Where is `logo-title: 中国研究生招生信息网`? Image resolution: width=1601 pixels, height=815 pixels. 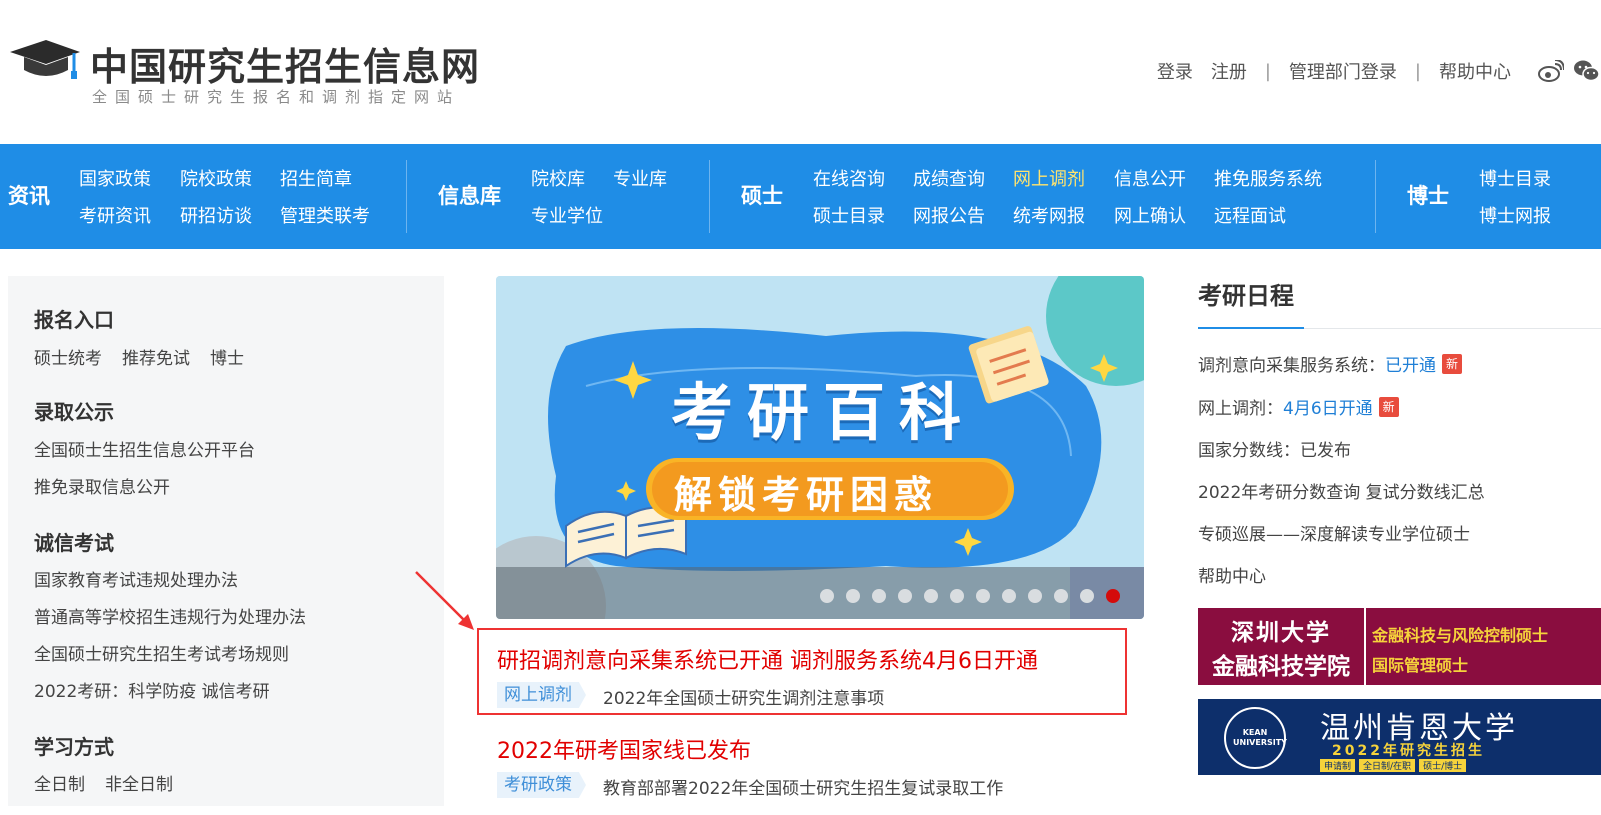
logo-title: 中国研究生招生信息网 is located at coordinates (285, 66).